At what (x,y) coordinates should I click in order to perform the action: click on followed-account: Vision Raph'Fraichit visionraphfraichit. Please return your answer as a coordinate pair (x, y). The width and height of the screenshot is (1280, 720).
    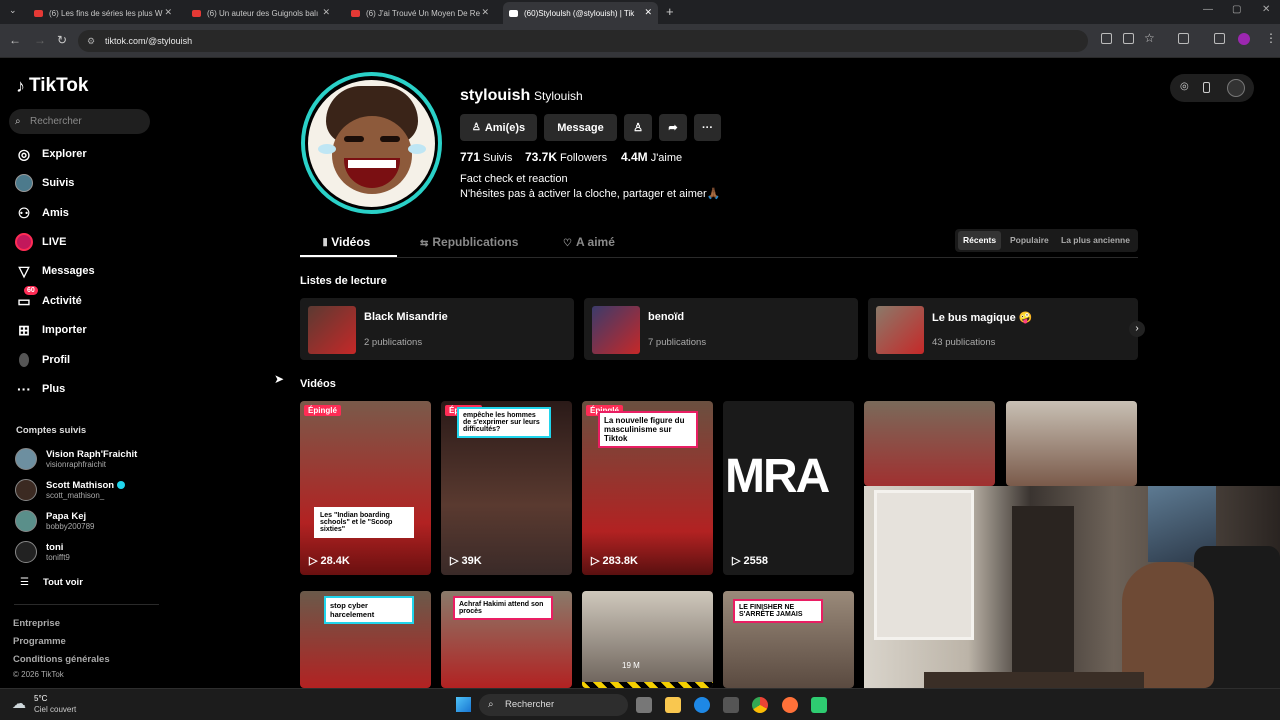
    Looking at the image, I should click on (76, 459).